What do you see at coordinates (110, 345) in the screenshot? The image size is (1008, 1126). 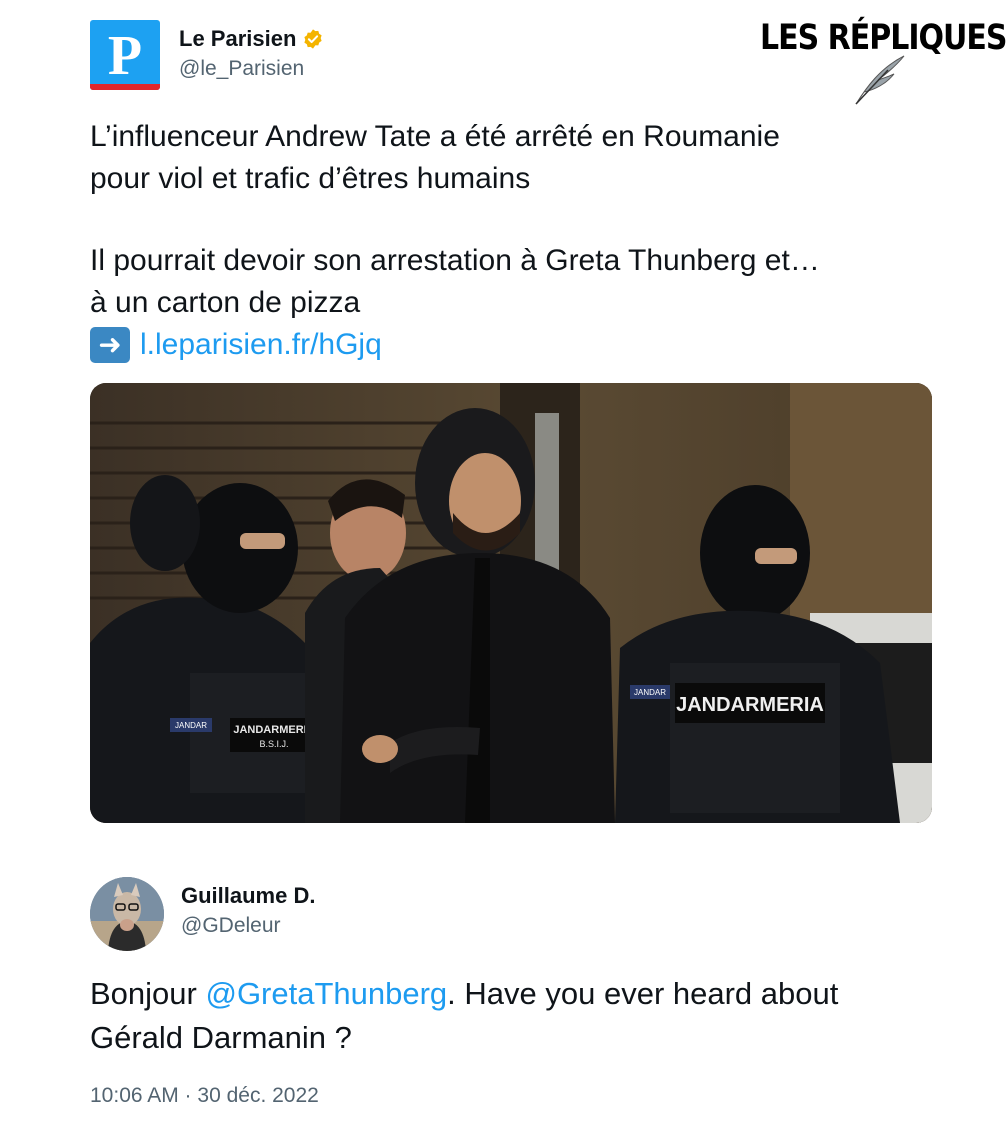 I see `arrow-right-icon: ➜` at bounding box center [110, 345].